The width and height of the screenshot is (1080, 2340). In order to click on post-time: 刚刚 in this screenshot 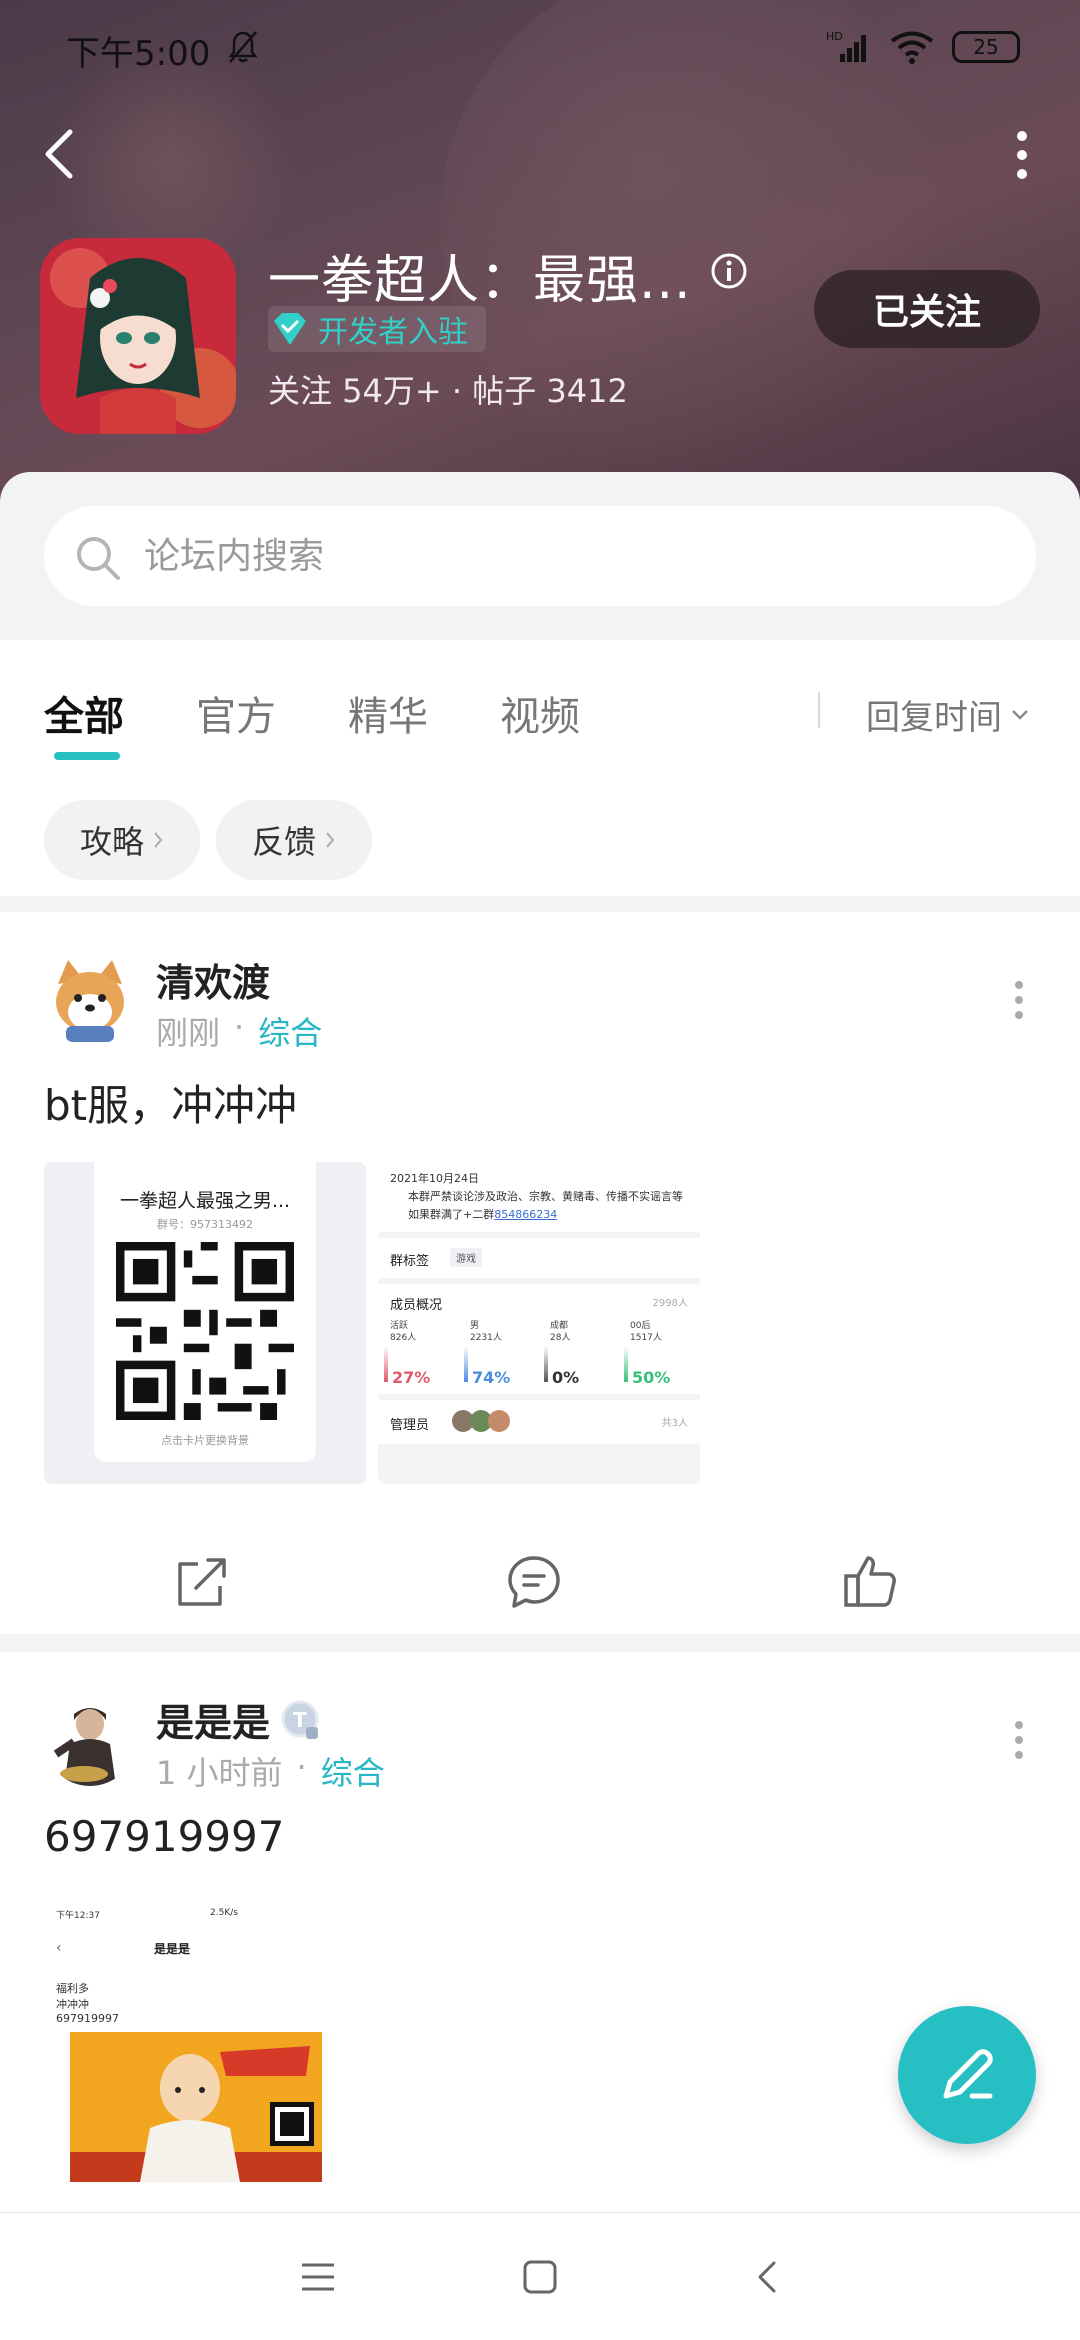, I will do `click(188, 1033)`.